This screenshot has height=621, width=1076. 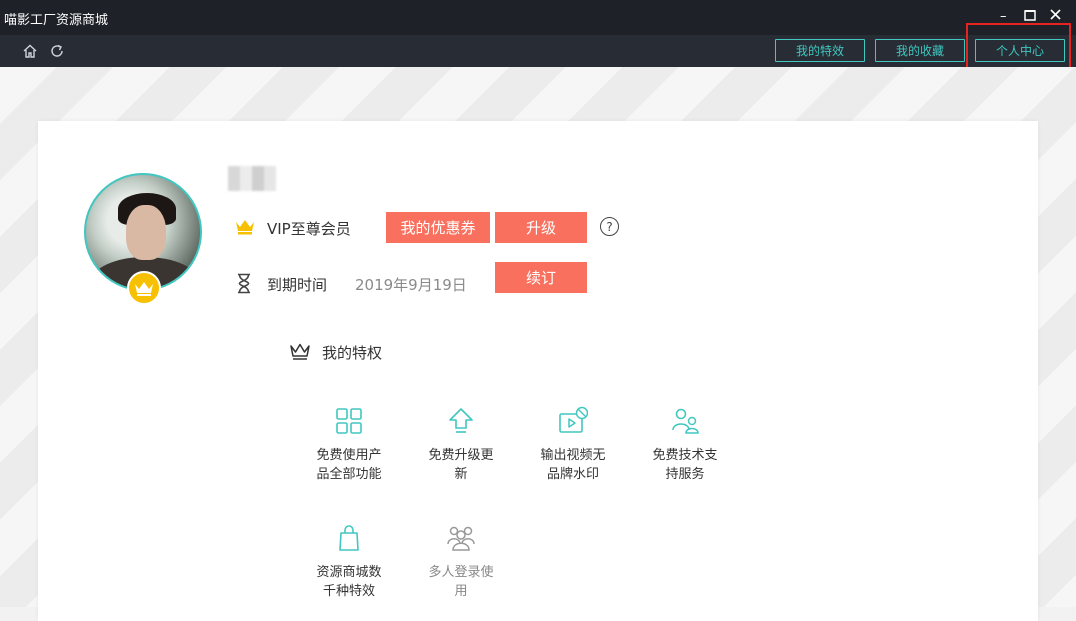 What do you see at coordinates (461, 572) in the screenshot?
I see `privilege-text-line1: 多人登录使` at bounding box center [461, 572].